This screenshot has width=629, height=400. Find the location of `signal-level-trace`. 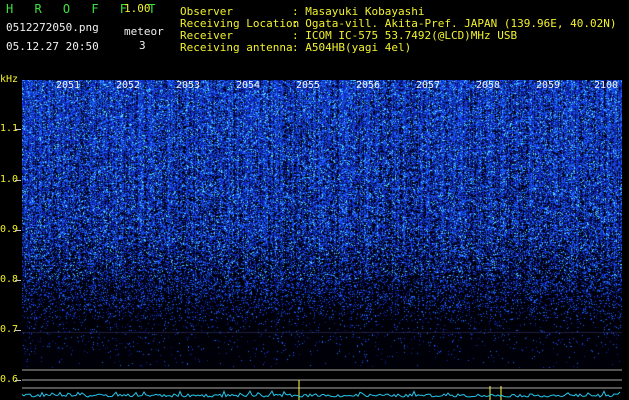

signal-level-trace is located at coordinates (321, 393).